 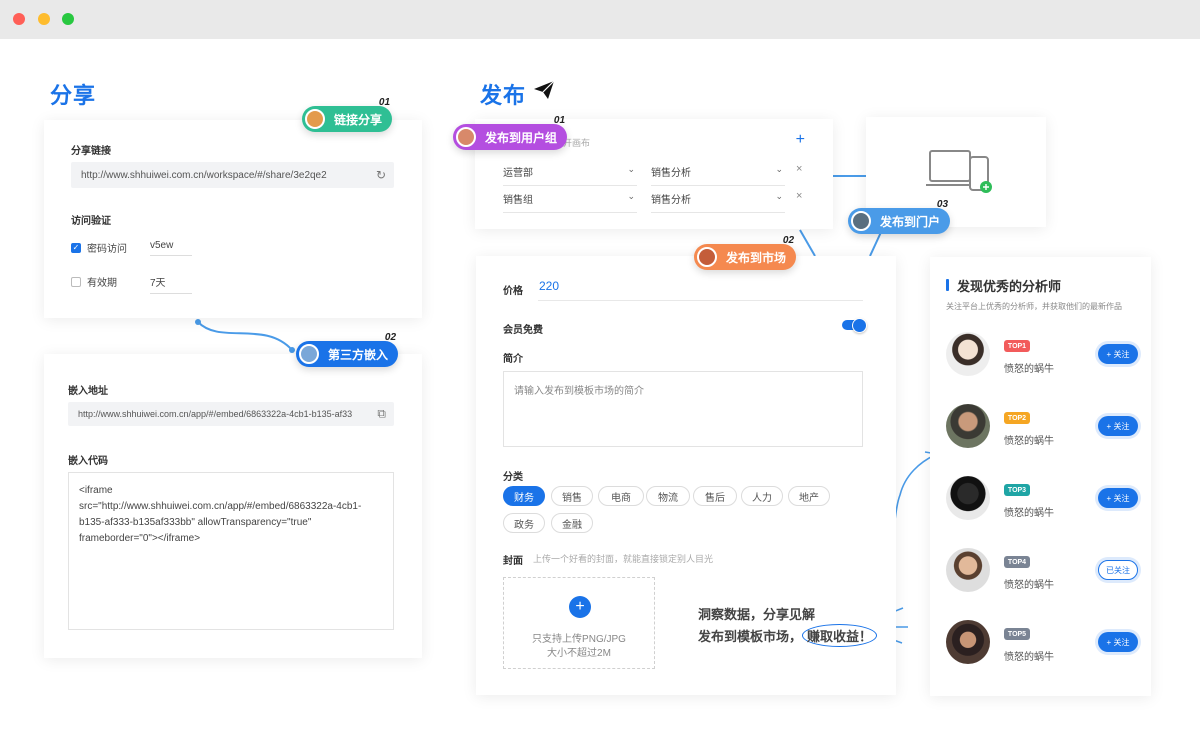 I want to click on publish-to-group-tag-num: 01, so click(x=559, y=120).